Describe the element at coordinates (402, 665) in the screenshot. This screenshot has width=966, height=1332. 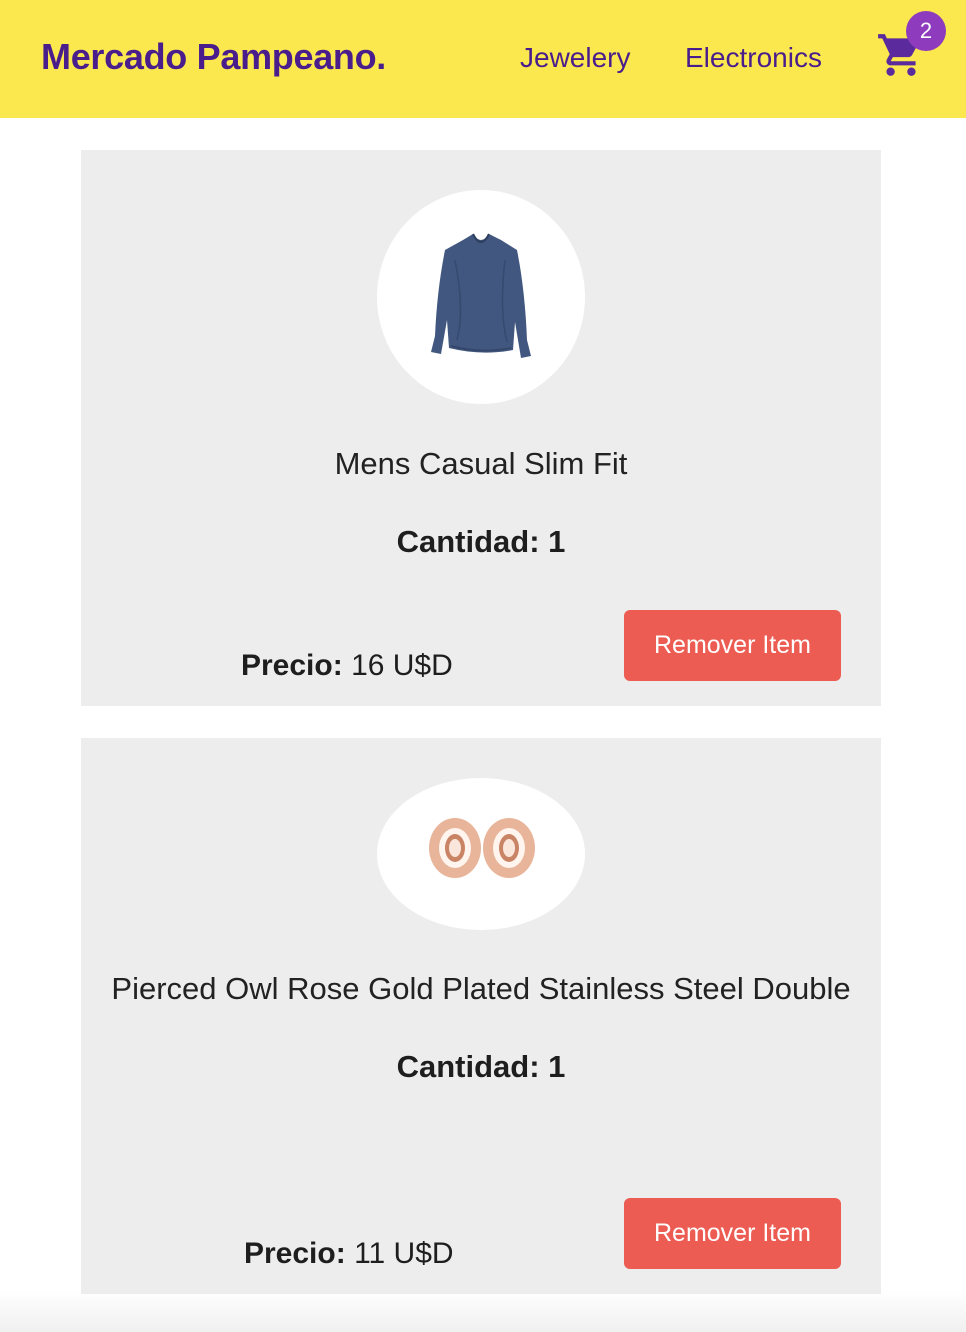
I see `price-value: 16 U$D` at that location.